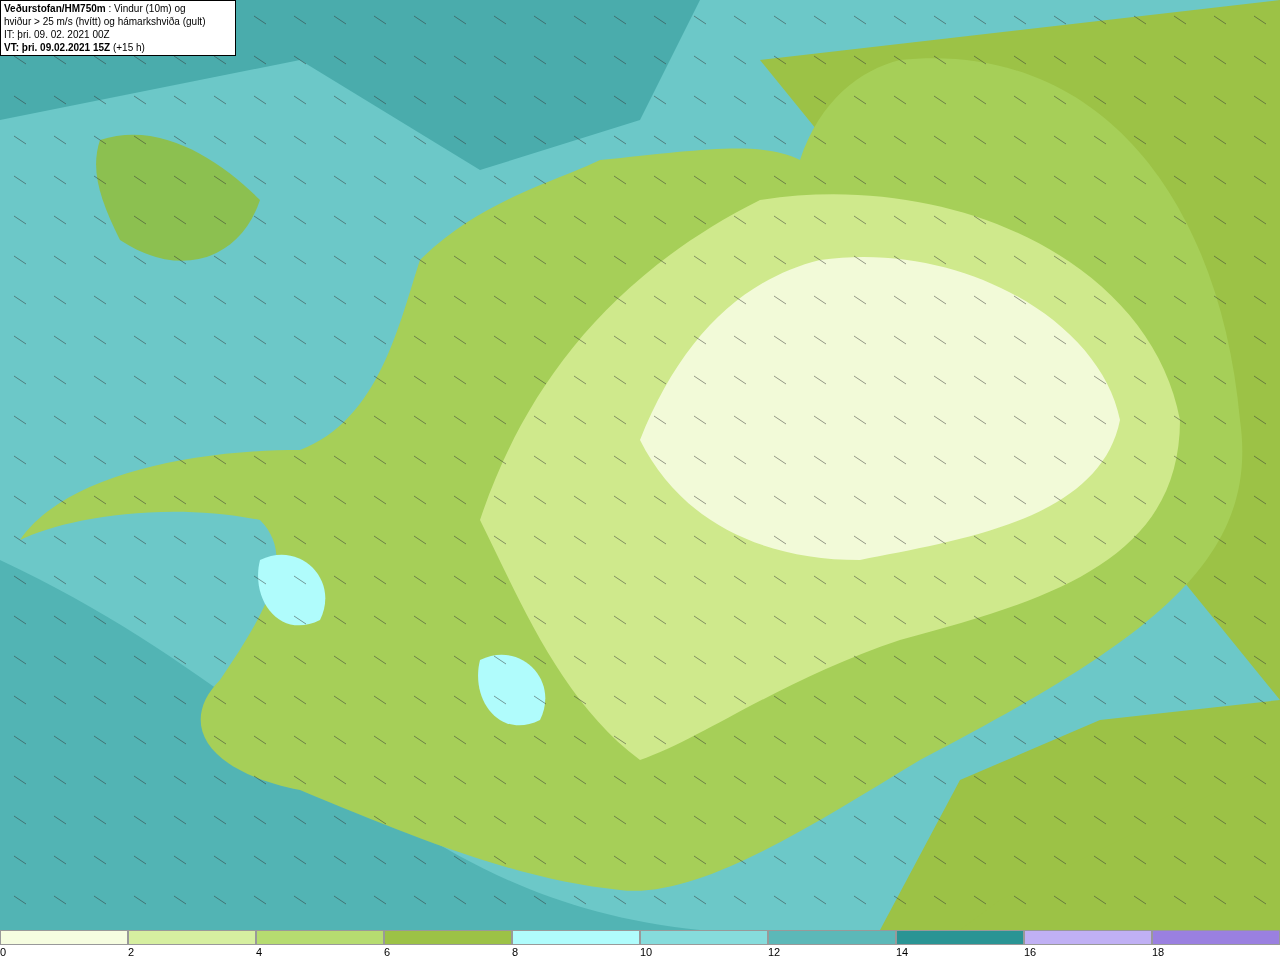 The width and height of the screenshot is (1280, 960). Describe the element at coordinates (57, 34) in the screenshot. I see `info-line: IT: þri. 09. 02. 2021 00Z` at that location.